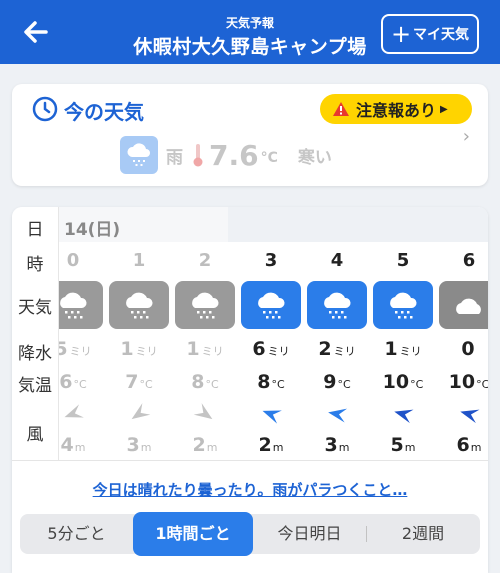 The height and width of the screenshot is (573, 500). I want to click on hour-label: 5, so click(403, 260).